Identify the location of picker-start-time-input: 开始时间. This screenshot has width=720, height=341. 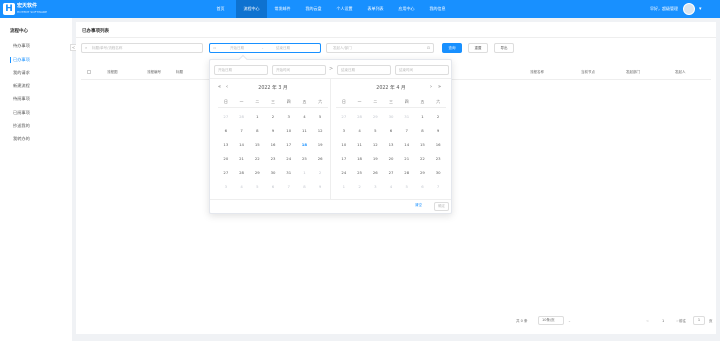
(299, 70).